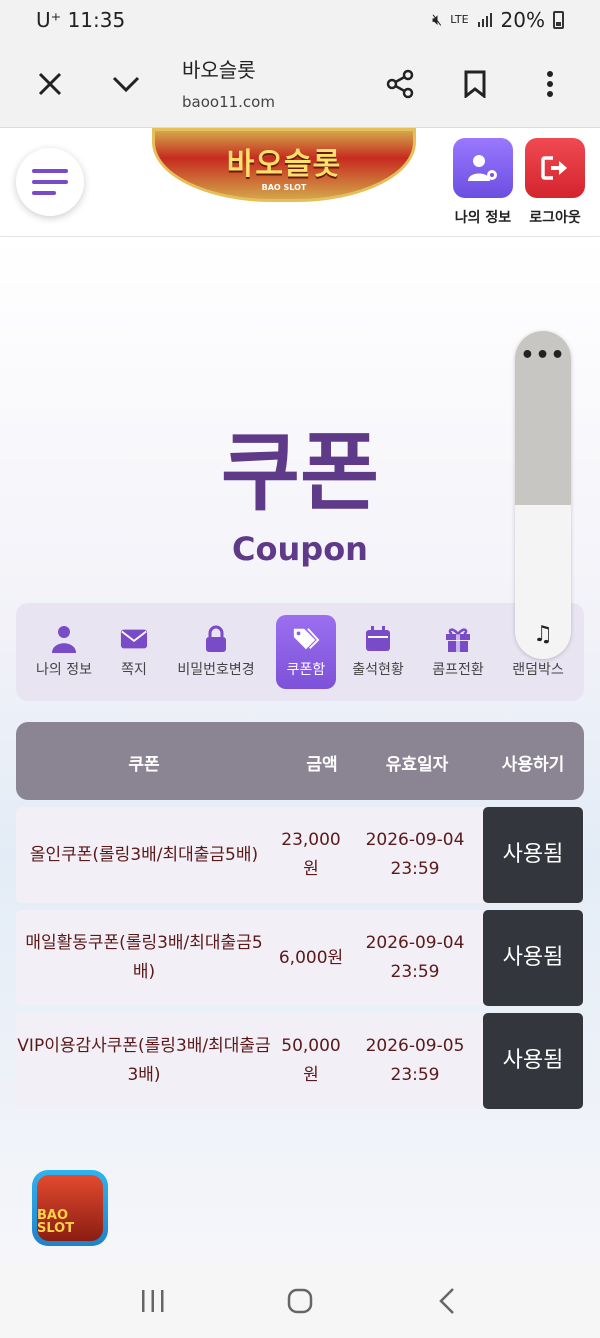 This screenshot has height=1338, width=600. I want to click on nav-item-comp-convert: 콤프전환, so click(458, 652).